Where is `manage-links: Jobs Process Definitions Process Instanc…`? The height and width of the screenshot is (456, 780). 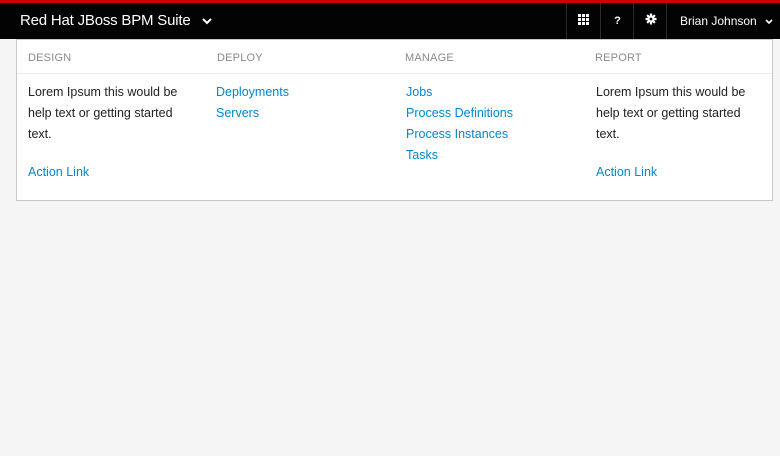 manage-links: Jobs Process Definitions Process Instanc… is located at coordinates (459, 124).